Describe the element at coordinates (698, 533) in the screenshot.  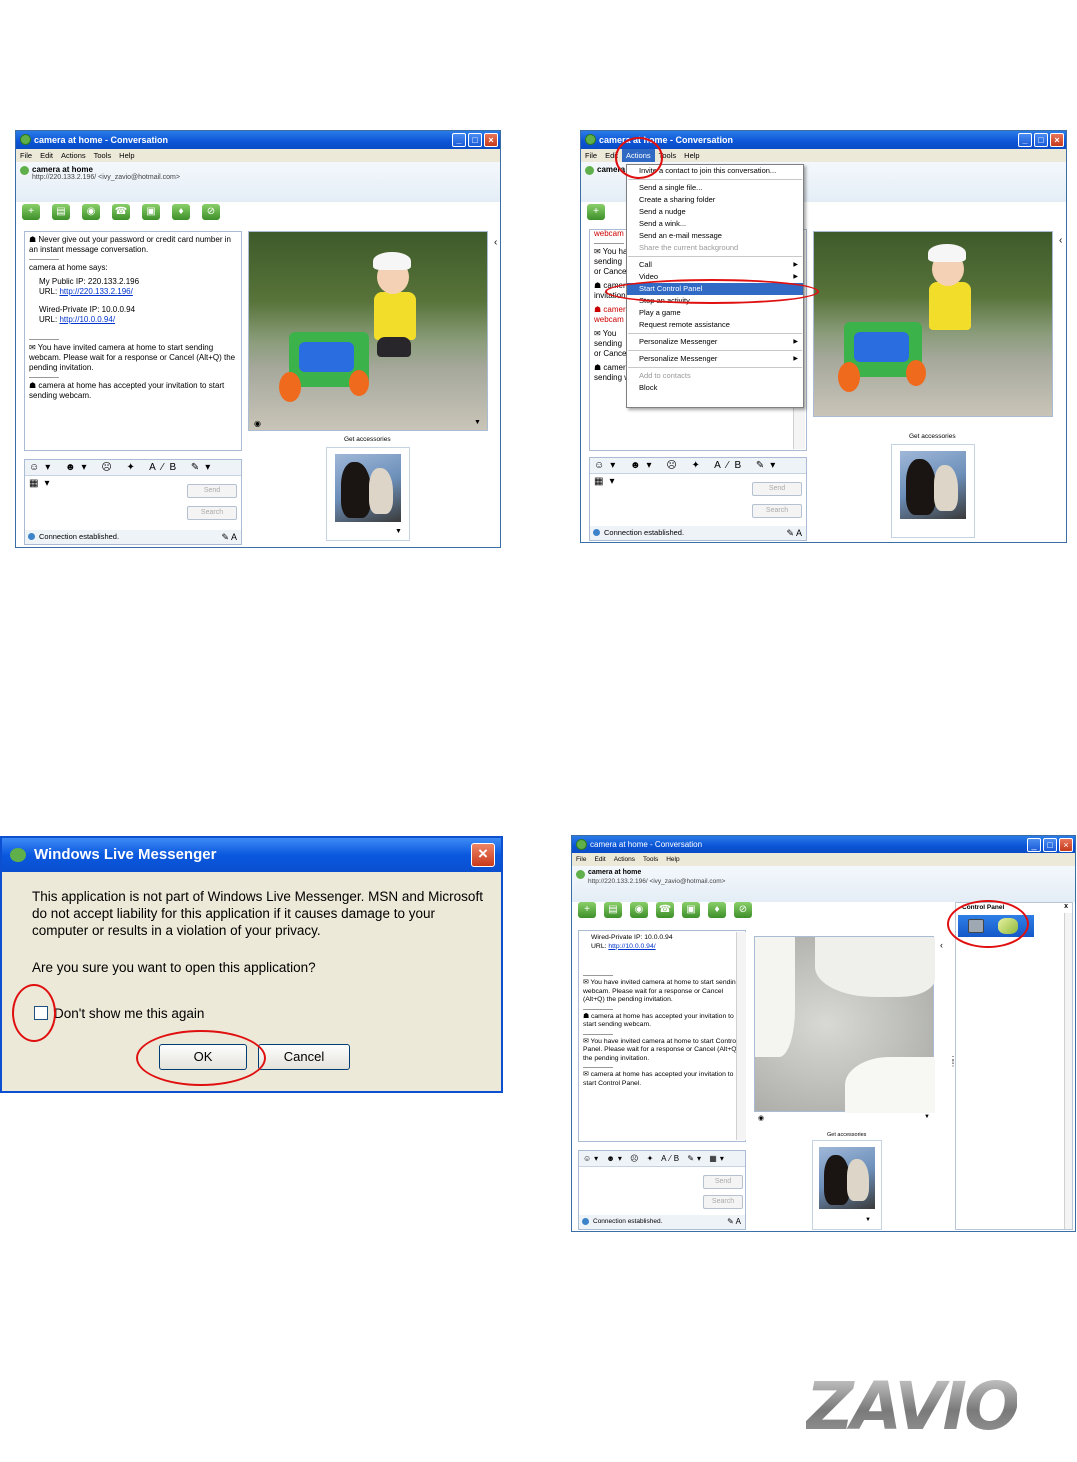
I see `status-bar: Connection established. ✎ A` at that location.